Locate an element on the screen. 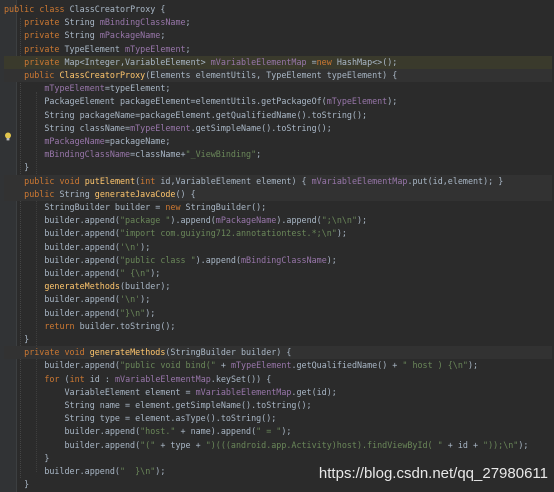 Image resolution: width=554 pixels, height=492 pixels. code-line: private TypeElement mTypeElement; is located at coordinates (278, 49).